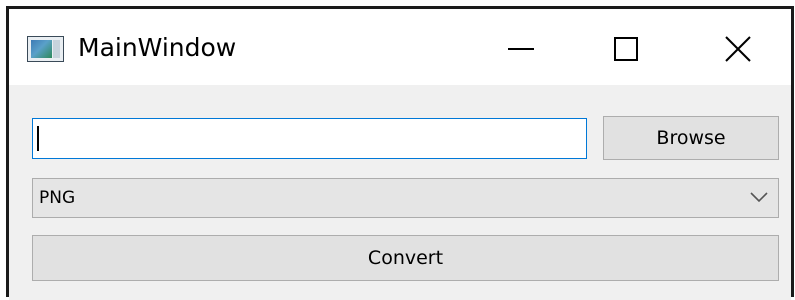  Describe the element at coordinates (45, 49) in the screenshot. I see `app-window-icon` at that location.